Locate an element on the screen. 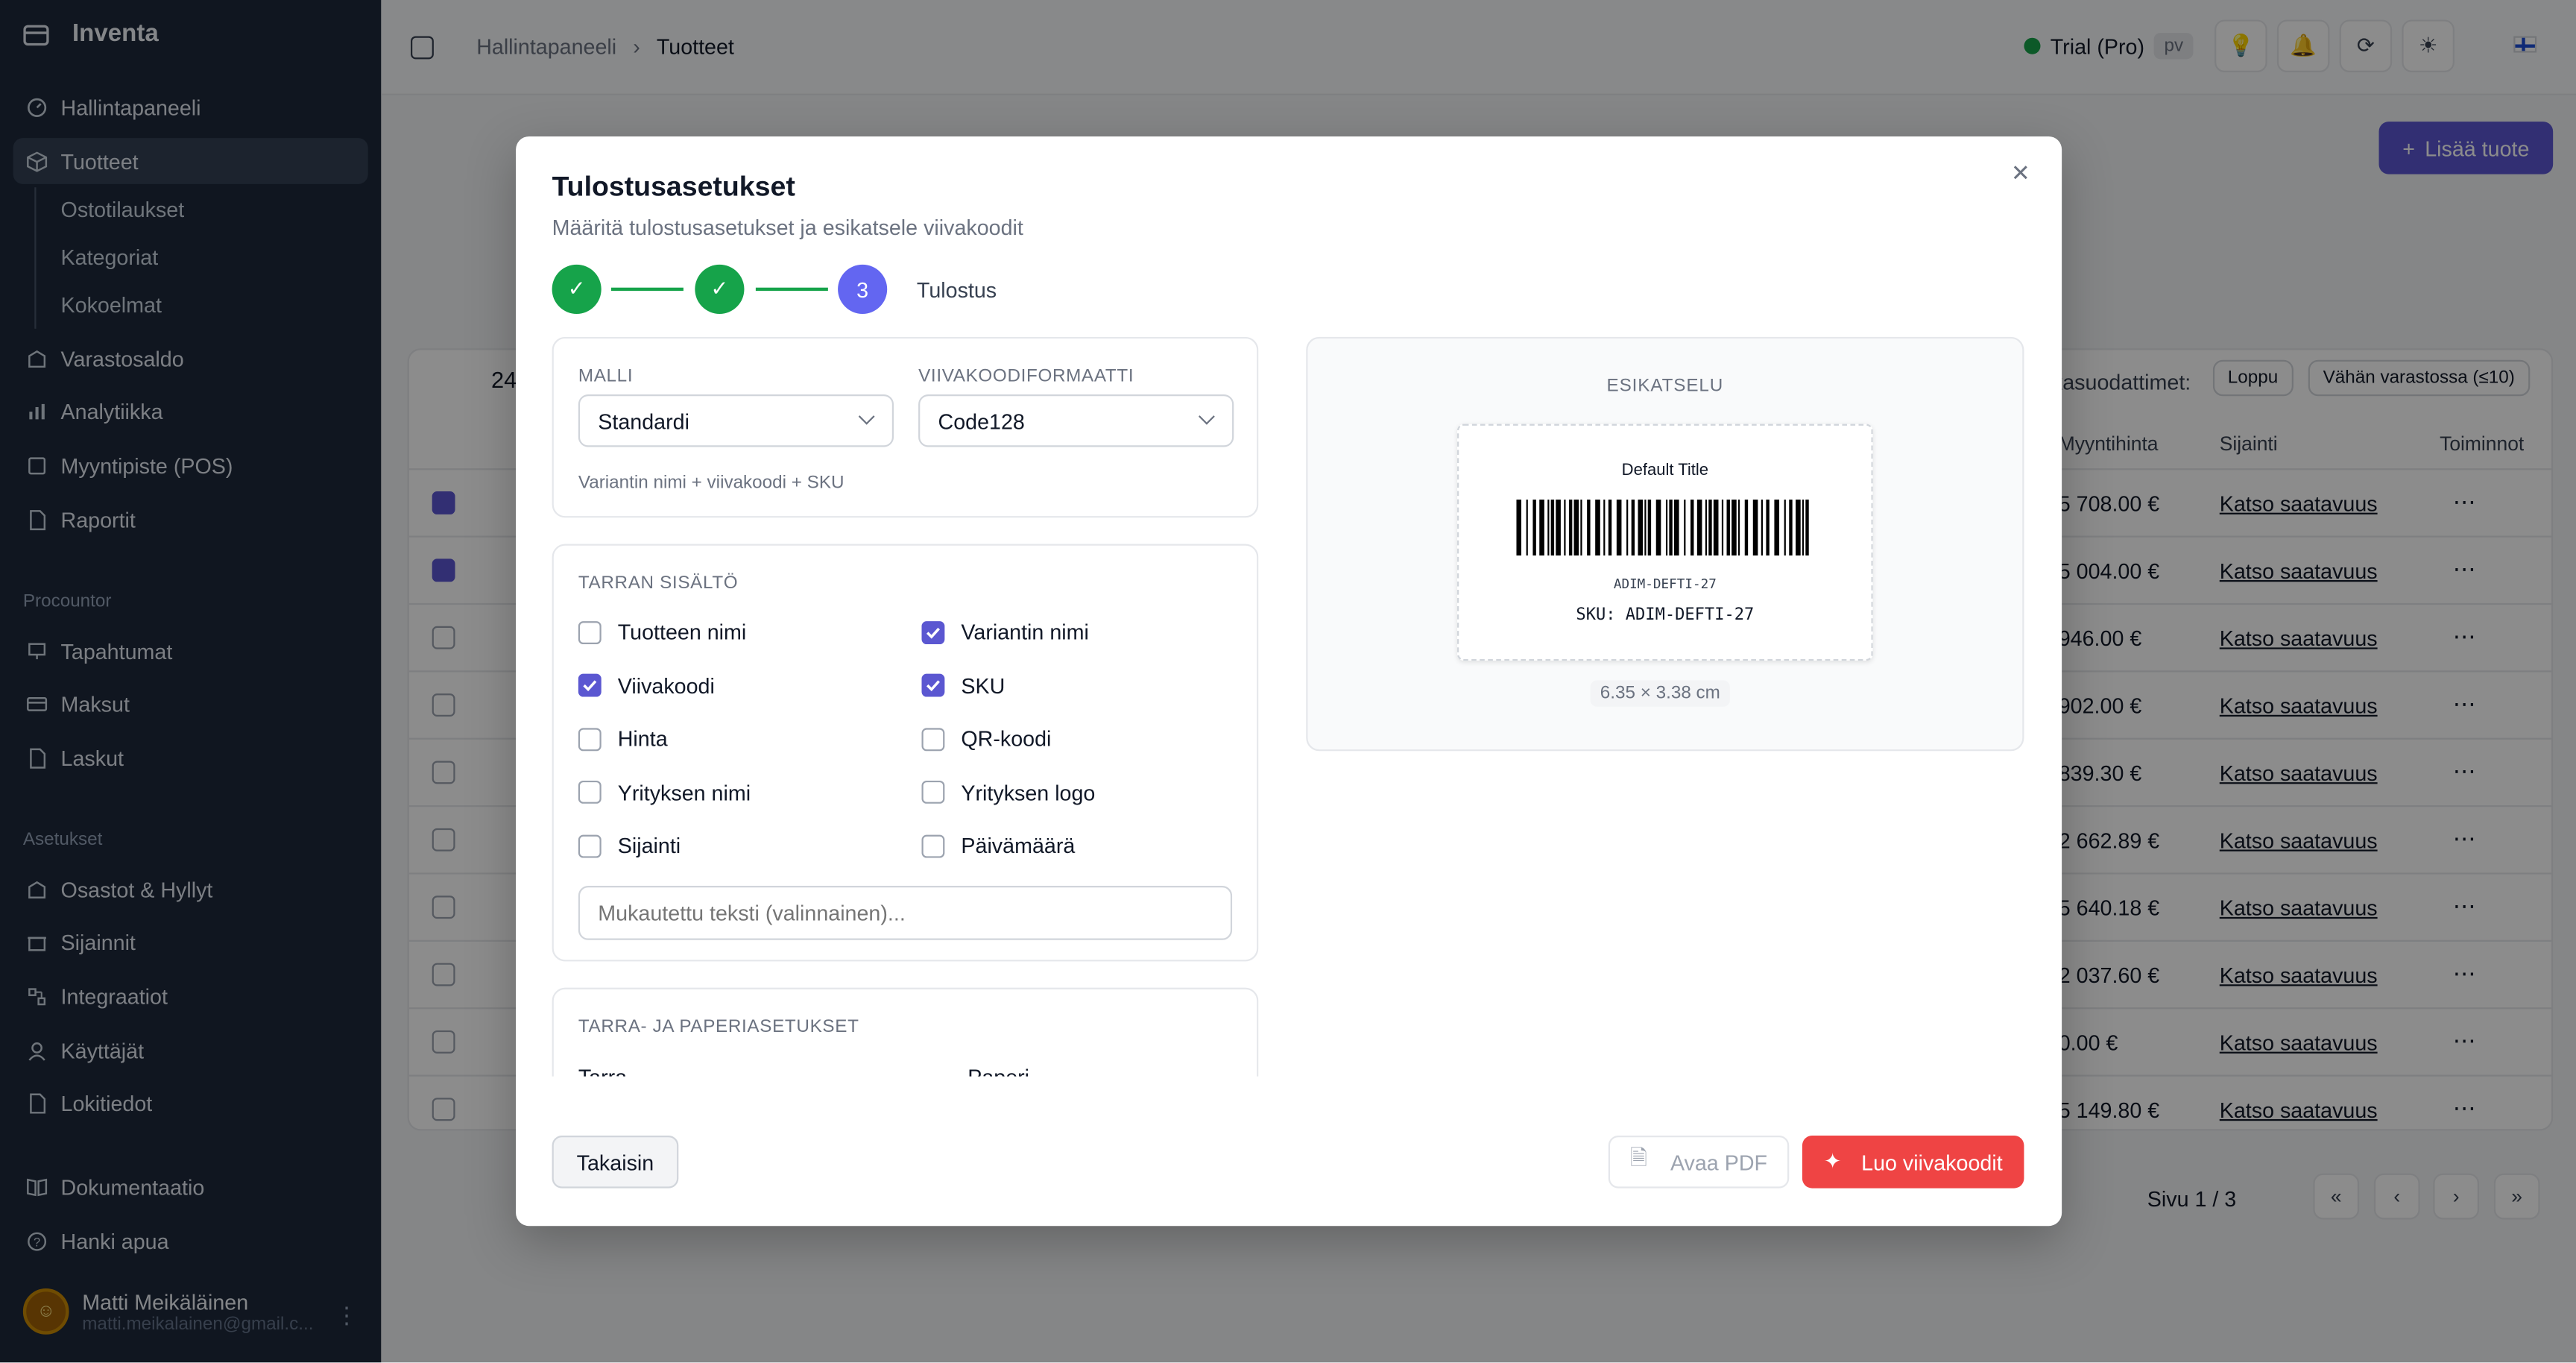  content-option: QR-koodi is located at coordinates (986, 739).